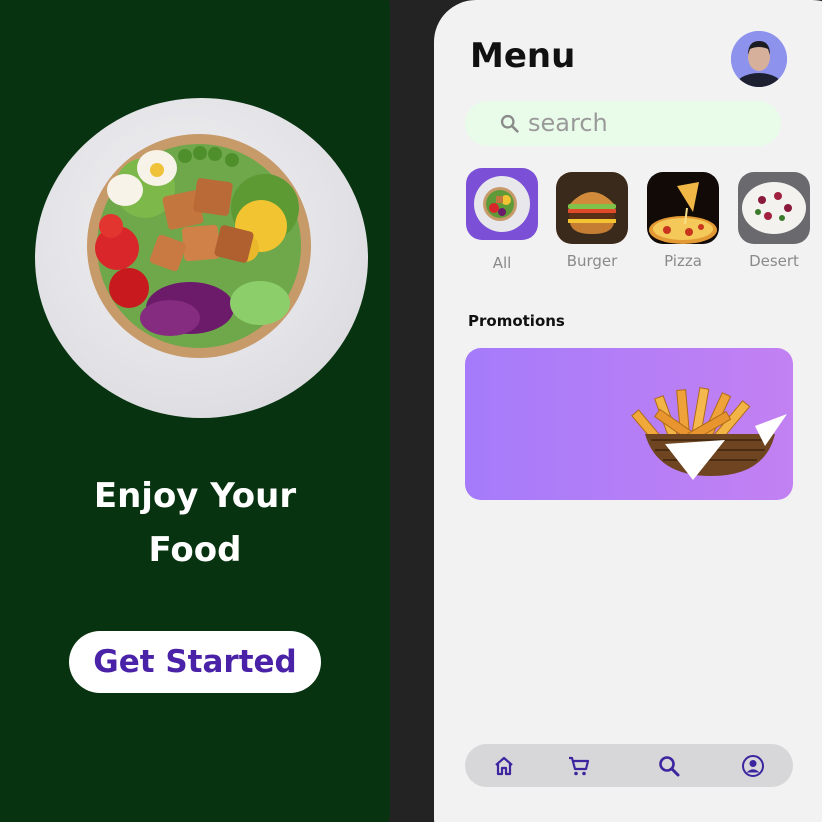 The height and width of the screenshot is (822, 822). What do you see at coordinates (753, 766) in the screenshot?
I see `profile-icon` at bounding box center [753, 766].